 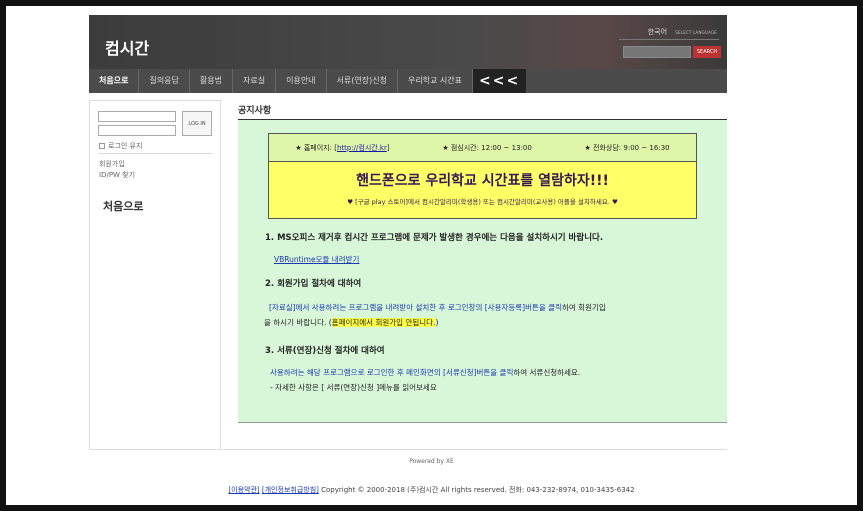 I want to click on sidebar: LOG IN 로그인 유지 회원가입 ID/PW 찾기 처음으로, so click(x=155, y=275).